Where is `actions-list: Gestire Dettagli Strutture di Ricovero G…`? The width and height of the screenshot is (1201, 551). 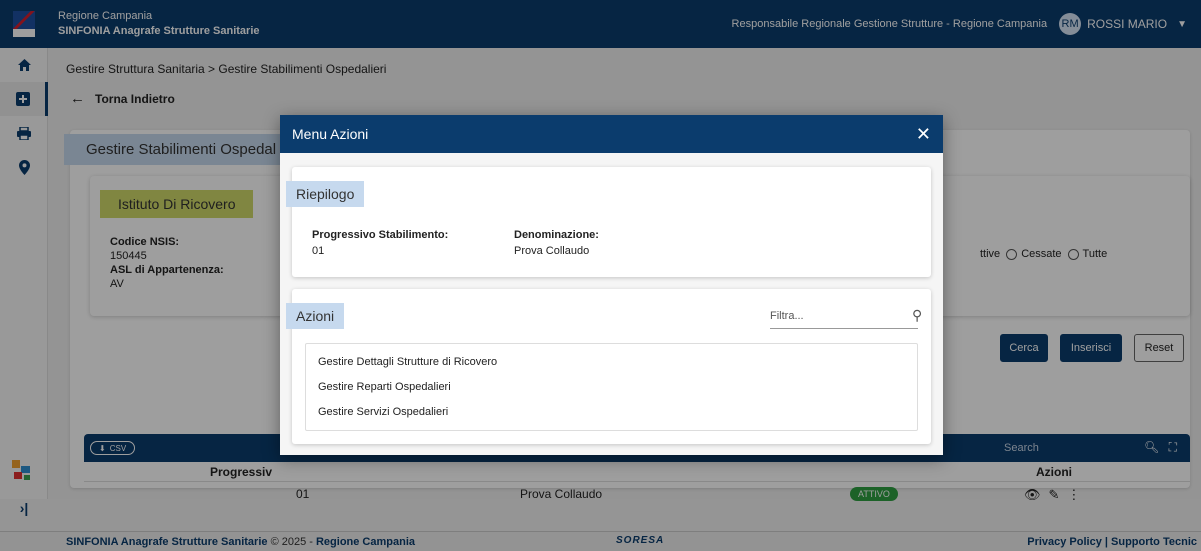 actions-list: Gestire Dettagli Strutture di Ricovero G… is located at coordinates (611, 387).